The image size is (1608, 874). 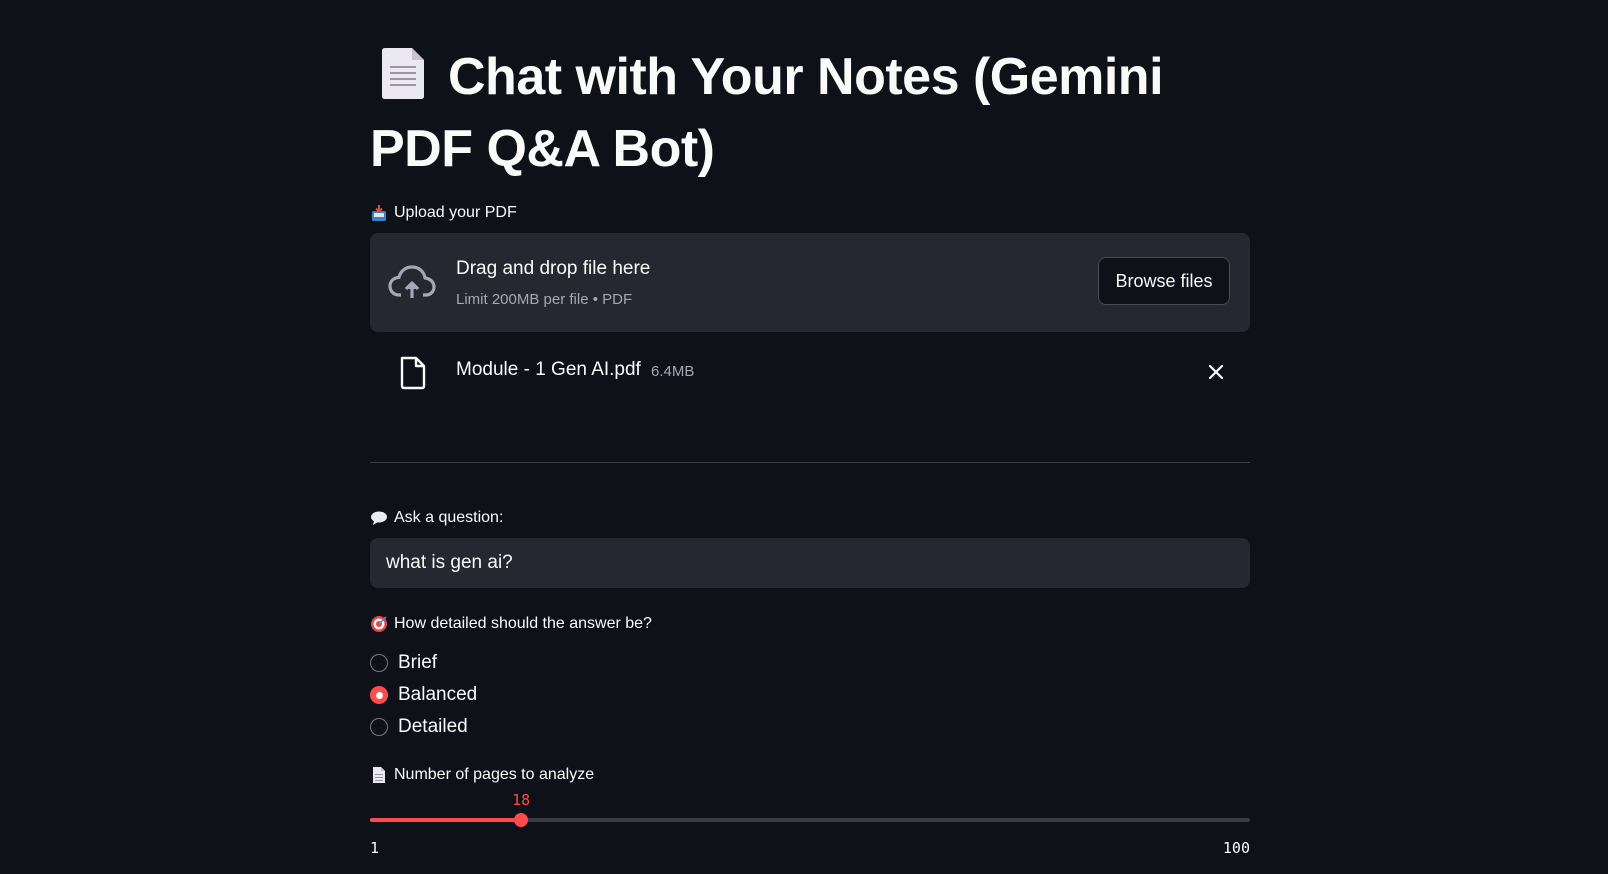 What do you see at coordinates (1164, 281) in the screenshot?
I see `browse-files-button: Browse files` at bounding box center [1164, 281].